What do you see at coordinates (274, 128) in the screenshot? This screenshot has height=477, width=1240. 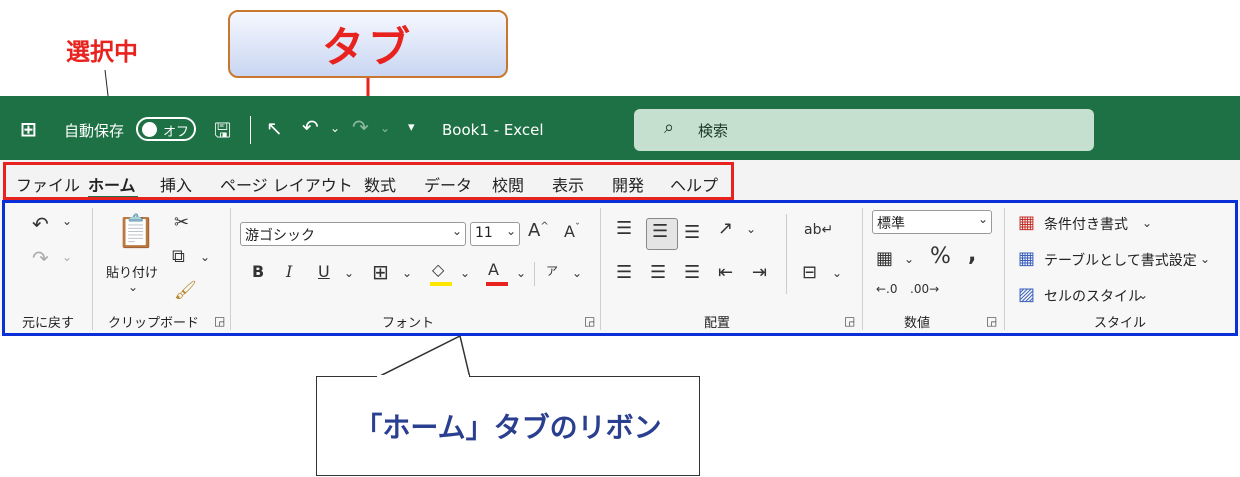 I see `select-cursor-icon: ↖` at bounding box center [274, 128].